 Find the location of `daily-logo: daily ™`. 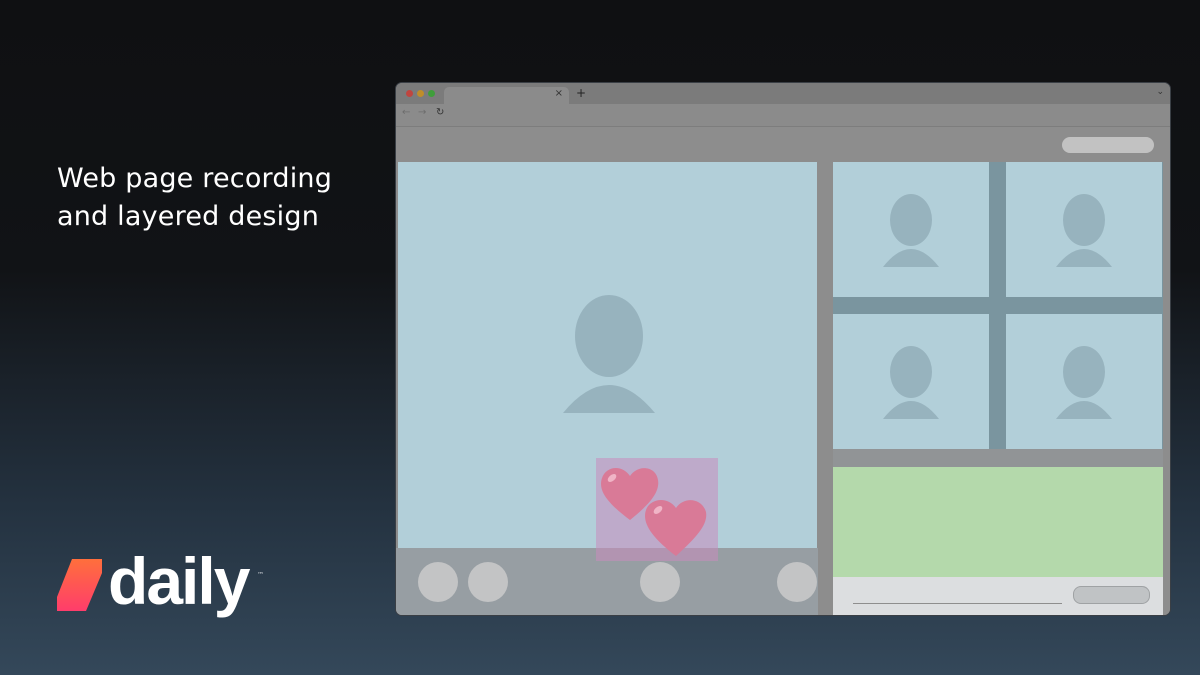

daily-logo: daily ™ is located at coordinates (166, 585).